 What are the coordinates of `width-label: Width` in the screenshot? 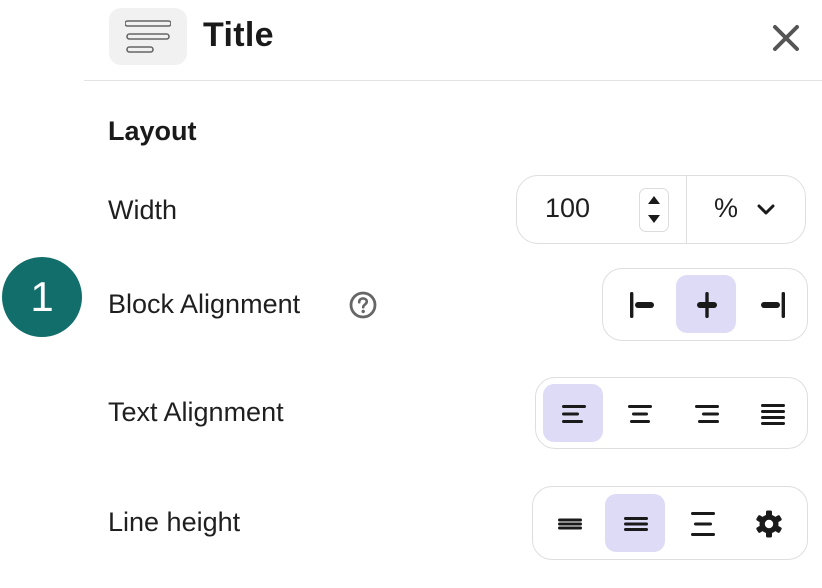 It's located at (143, 210).